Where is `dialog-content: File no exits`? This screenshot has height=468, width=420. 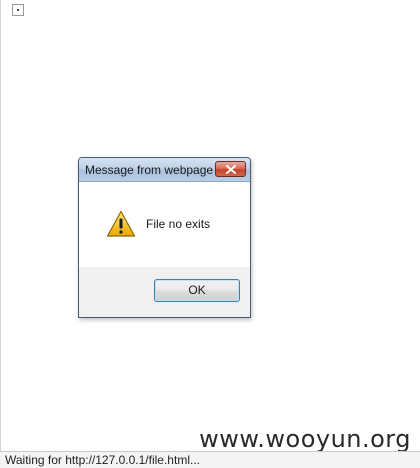 dialog-content: File no exits is located at coordinates (164, 224).